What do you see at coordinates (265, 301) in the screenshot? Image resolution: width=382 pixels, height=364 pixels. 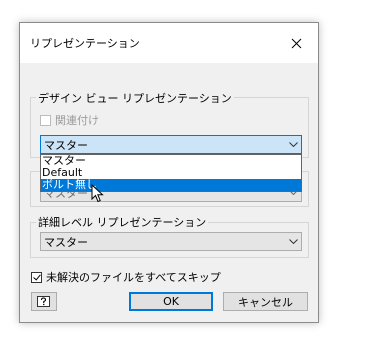 I see `cancel-button: キャンセル` at bounding box center [265, 301].